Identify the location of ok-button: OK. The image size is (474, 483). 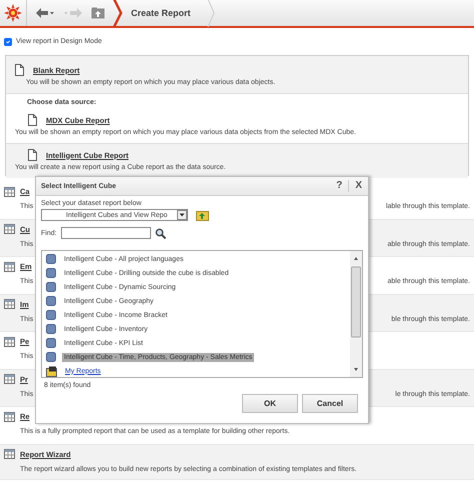
(270, 403).